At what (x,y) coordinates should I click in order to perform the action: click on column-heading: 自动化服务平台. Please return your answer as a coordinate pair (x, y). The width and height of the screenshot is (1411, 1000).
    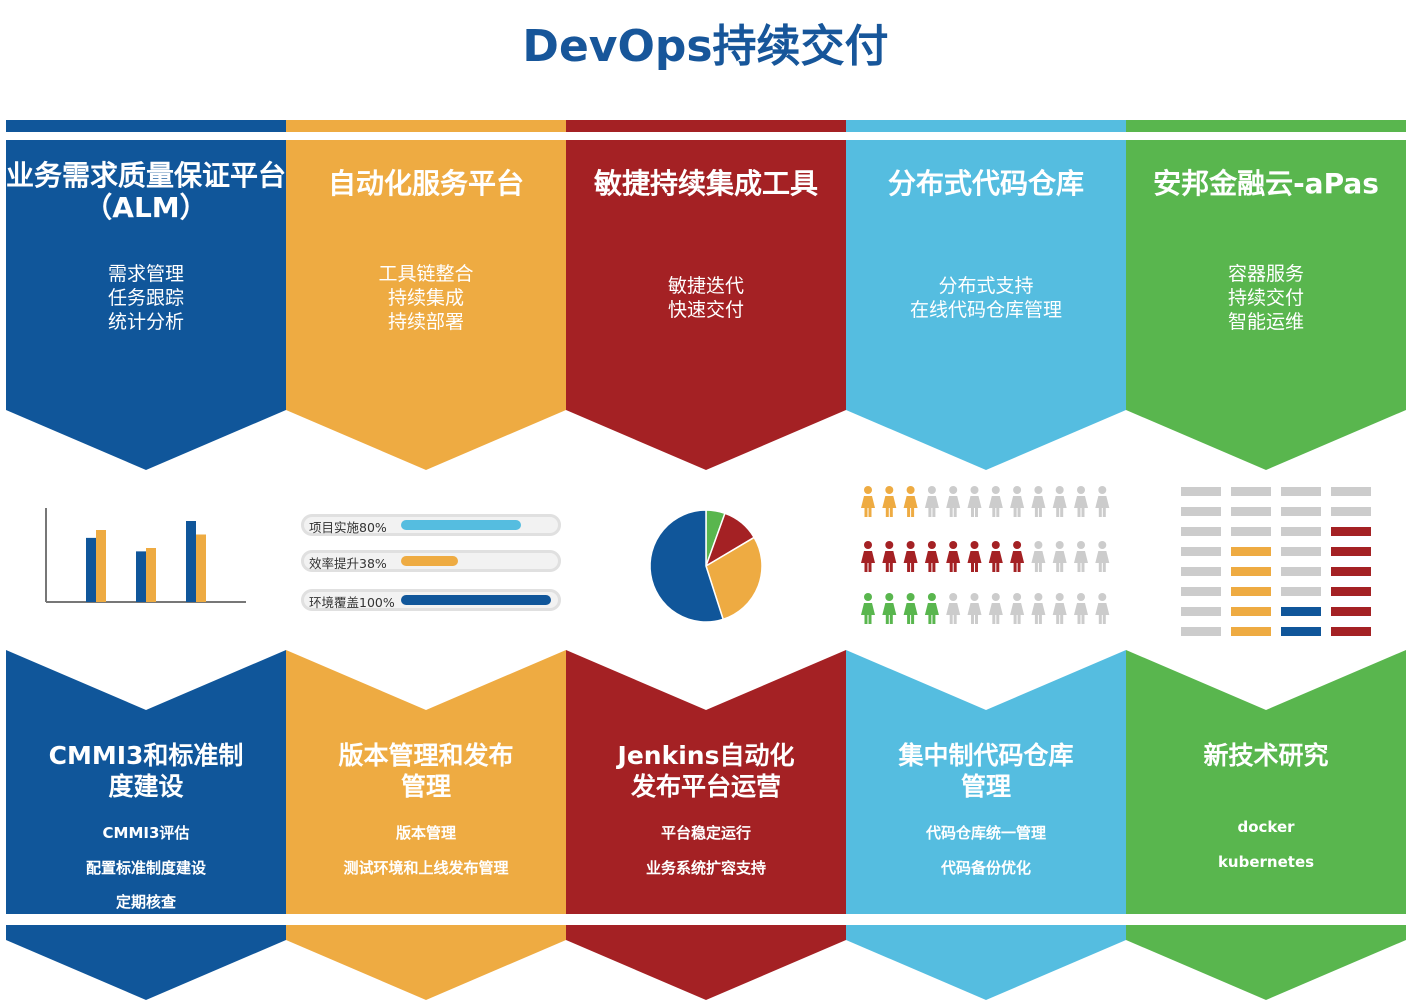
    Looking at the image, I should click on (426, 184).